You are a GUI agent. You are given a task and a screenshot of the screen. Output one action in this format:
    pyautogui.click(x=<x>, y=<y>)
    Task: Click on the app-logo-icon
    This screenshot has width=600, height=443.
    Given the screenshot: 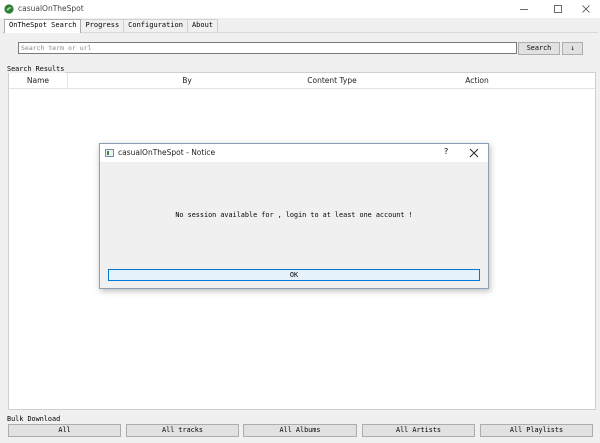 What is the action you would take?
    pyautogui.click(x=9, y=9)
    